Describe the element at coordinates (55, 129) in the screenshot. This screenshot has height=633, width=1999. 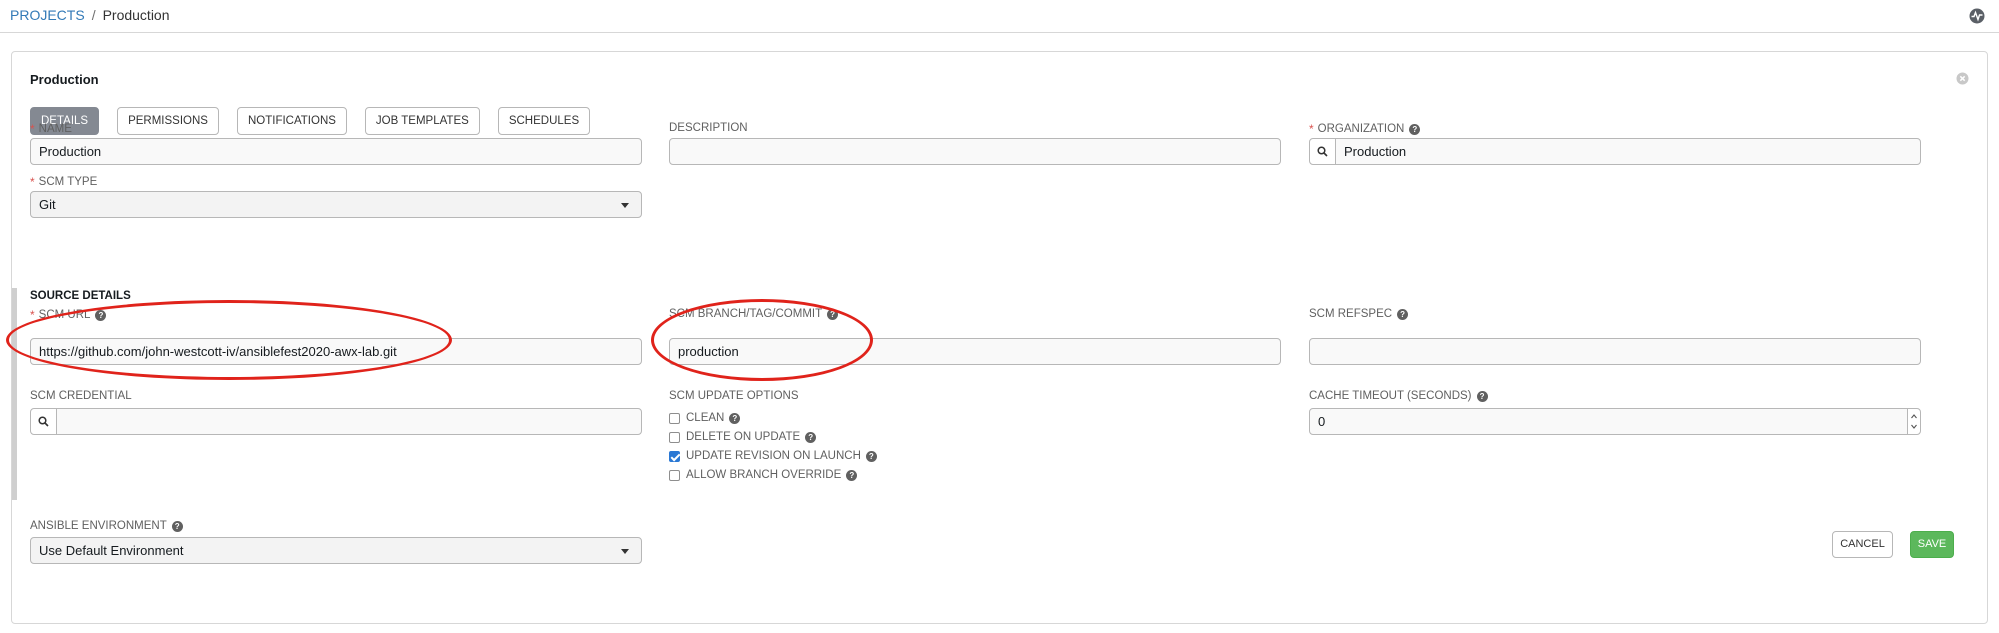
I see `name-label-text: NAME` at that location.